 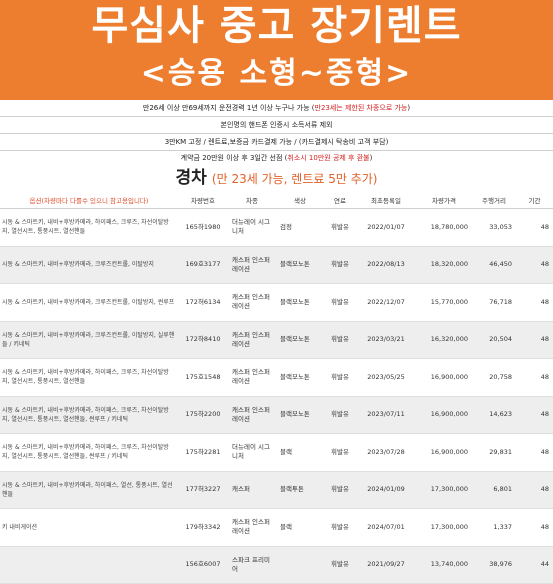 What do you see at coordinates (386, 415) in the screenshot?
I see `cell-reg-date: 2023/07/11` at bounding box center [386, 415].